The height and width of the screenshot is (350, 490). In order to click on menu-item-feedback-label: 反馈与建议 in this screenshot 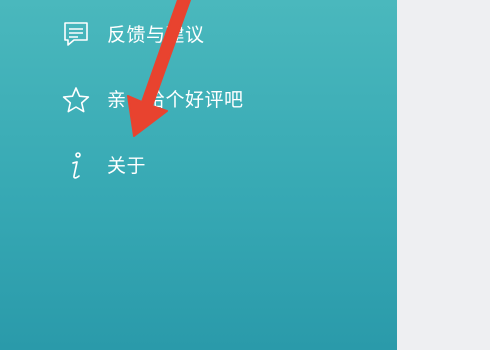, I will do `click(156, 35)`.